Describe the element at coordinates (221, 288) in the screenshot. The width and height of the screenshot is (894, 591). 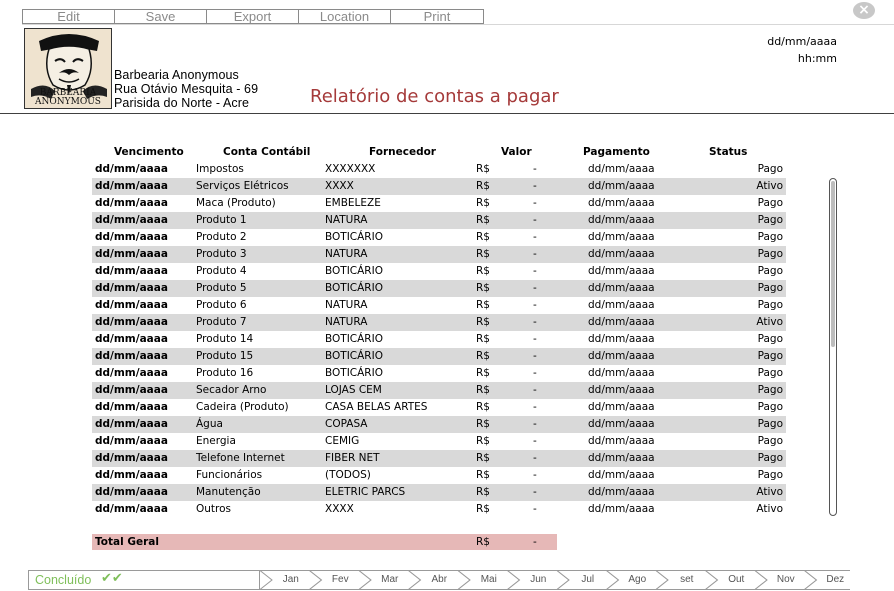
I see `cell-conta: Produto 5` at that location.